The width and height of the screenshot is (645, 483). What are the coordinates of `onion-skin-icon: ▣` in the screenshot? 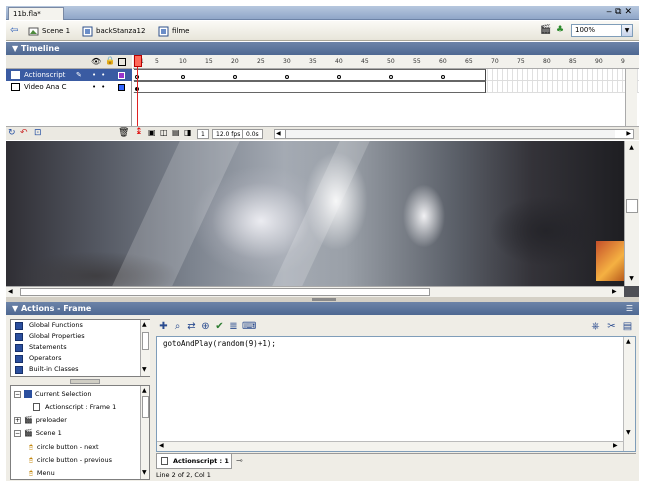 It's located at (152, 132).